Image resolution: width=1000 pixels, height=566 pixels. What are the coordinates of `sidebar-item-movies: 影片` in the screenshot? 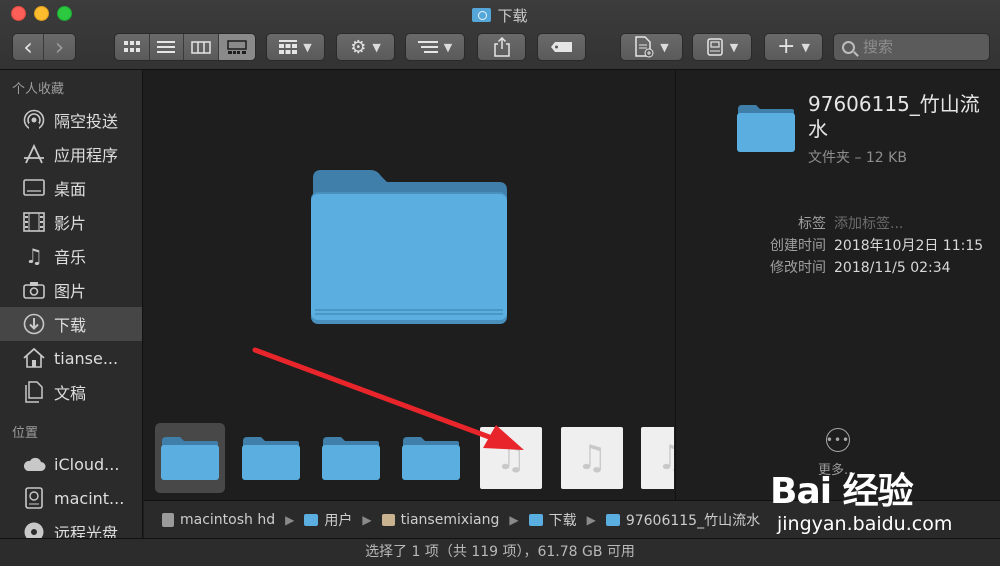 It's located at (71, 222).